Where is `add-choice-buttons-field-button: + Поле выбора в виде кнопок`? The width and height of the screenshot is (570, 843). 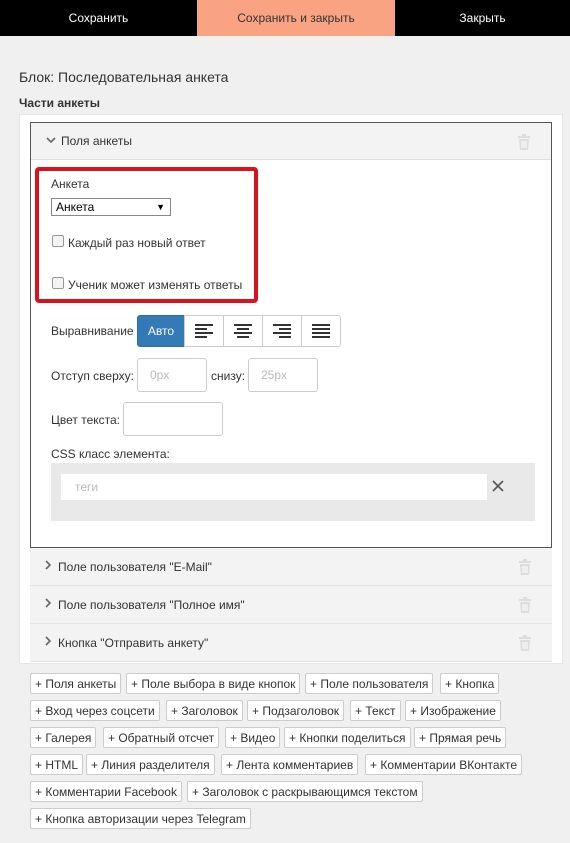
add-choice-buttons-field-button: + Поле выбора в виде кнопок is located at coordinates (213, 683).